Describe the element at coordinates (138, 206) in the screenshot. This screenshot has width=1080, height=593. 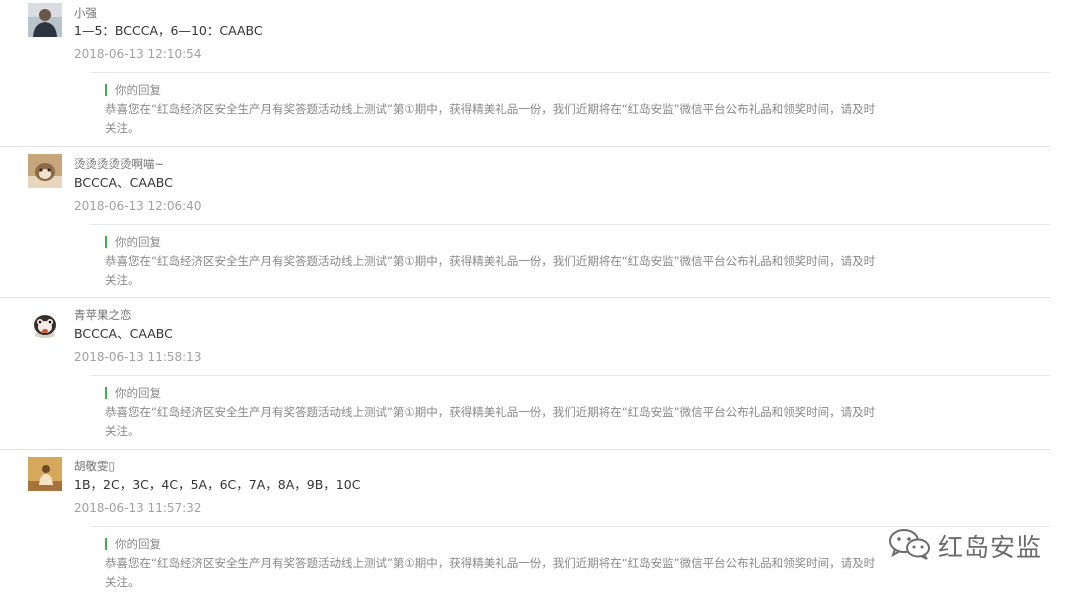
I see `comment-time: 2018-06-13 12:06:40` at that location.